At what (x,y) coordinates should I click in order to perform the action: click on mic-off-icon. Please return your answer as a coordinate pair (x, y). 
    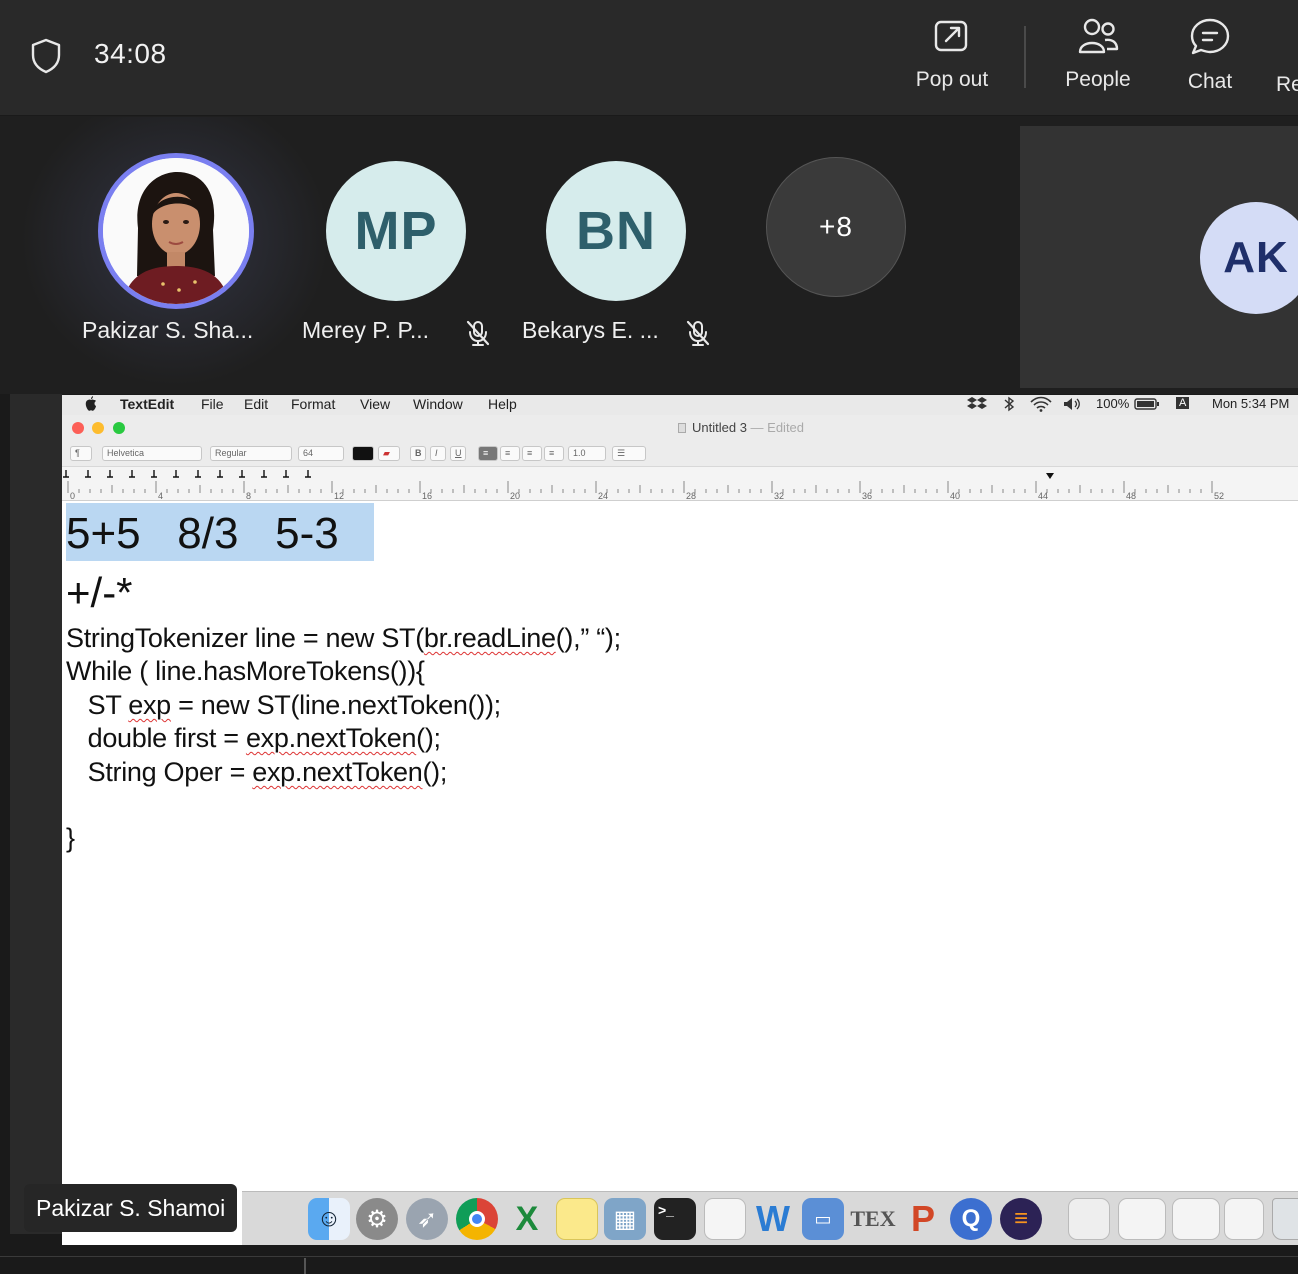
    Looking at the image, I should click on (478, 333).